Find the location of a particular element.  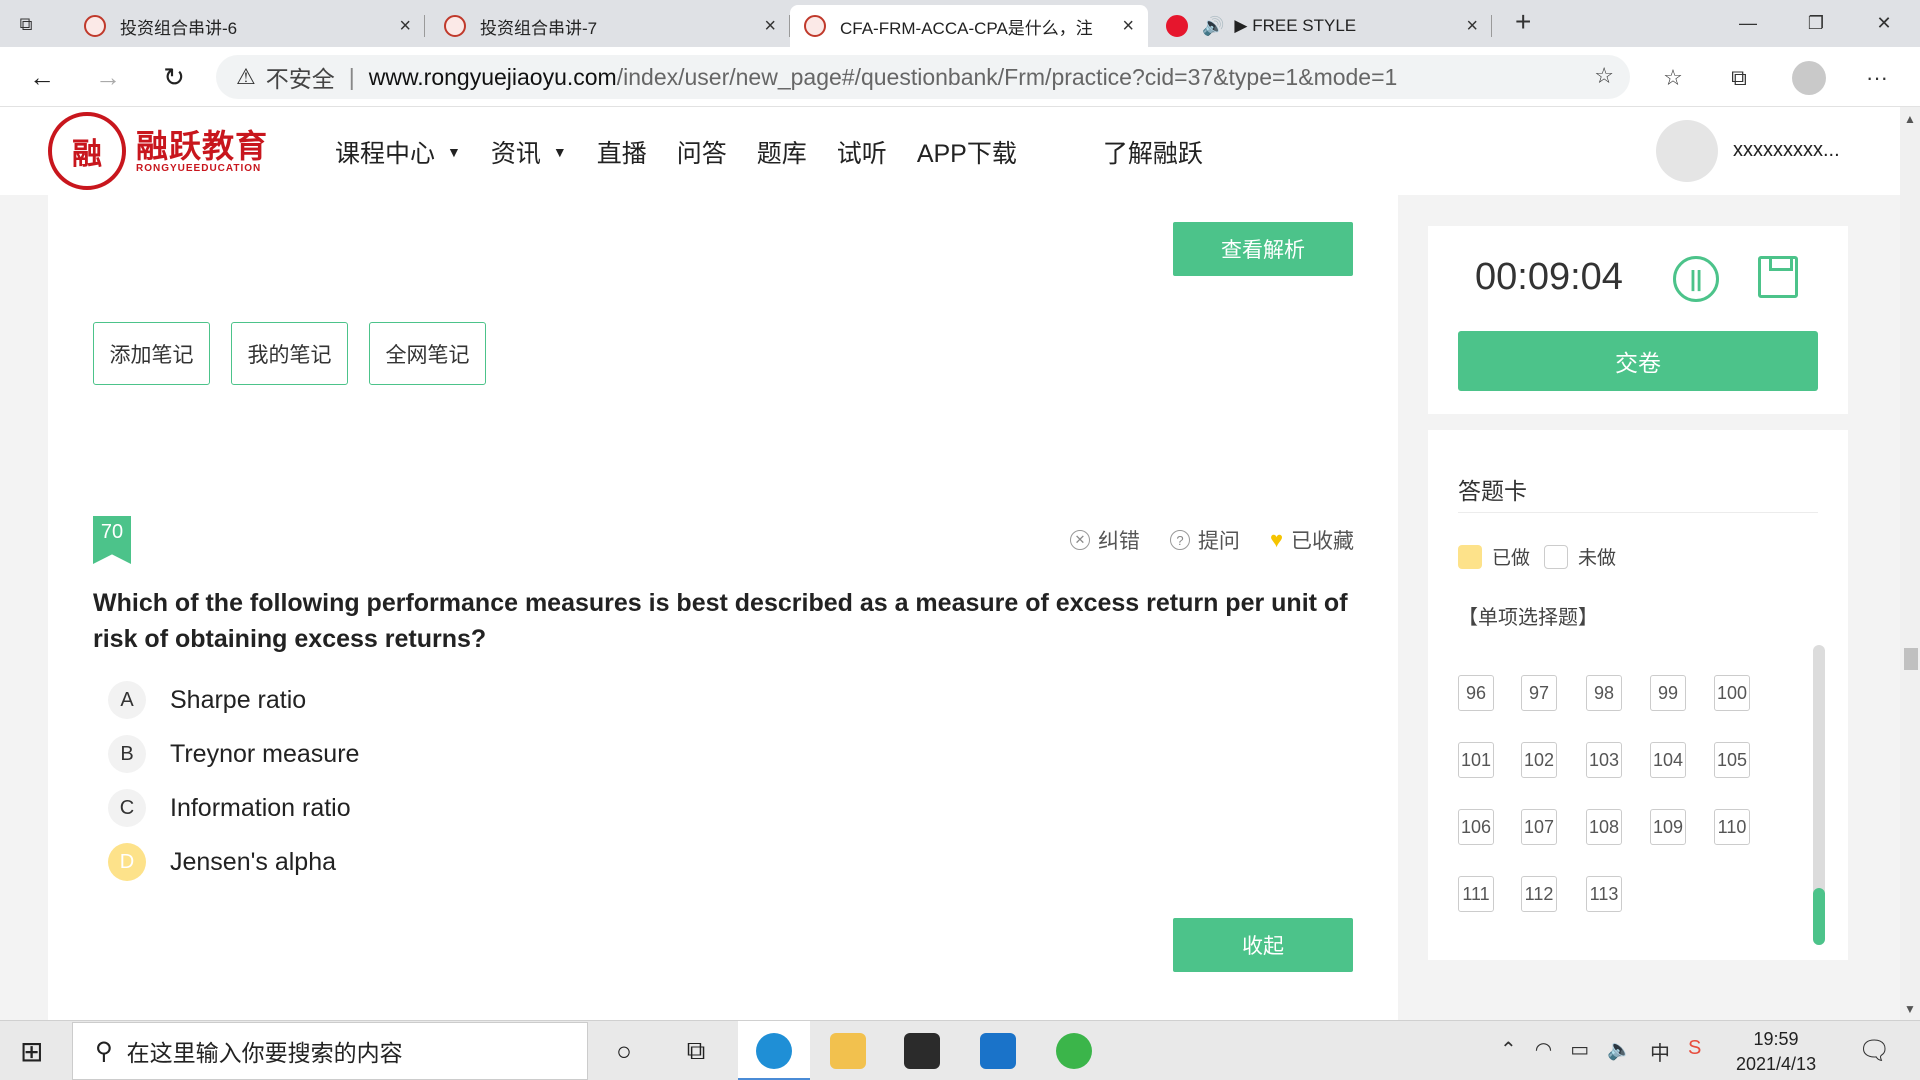

ie-browser-icon is located at coordinates (1074, 1051).